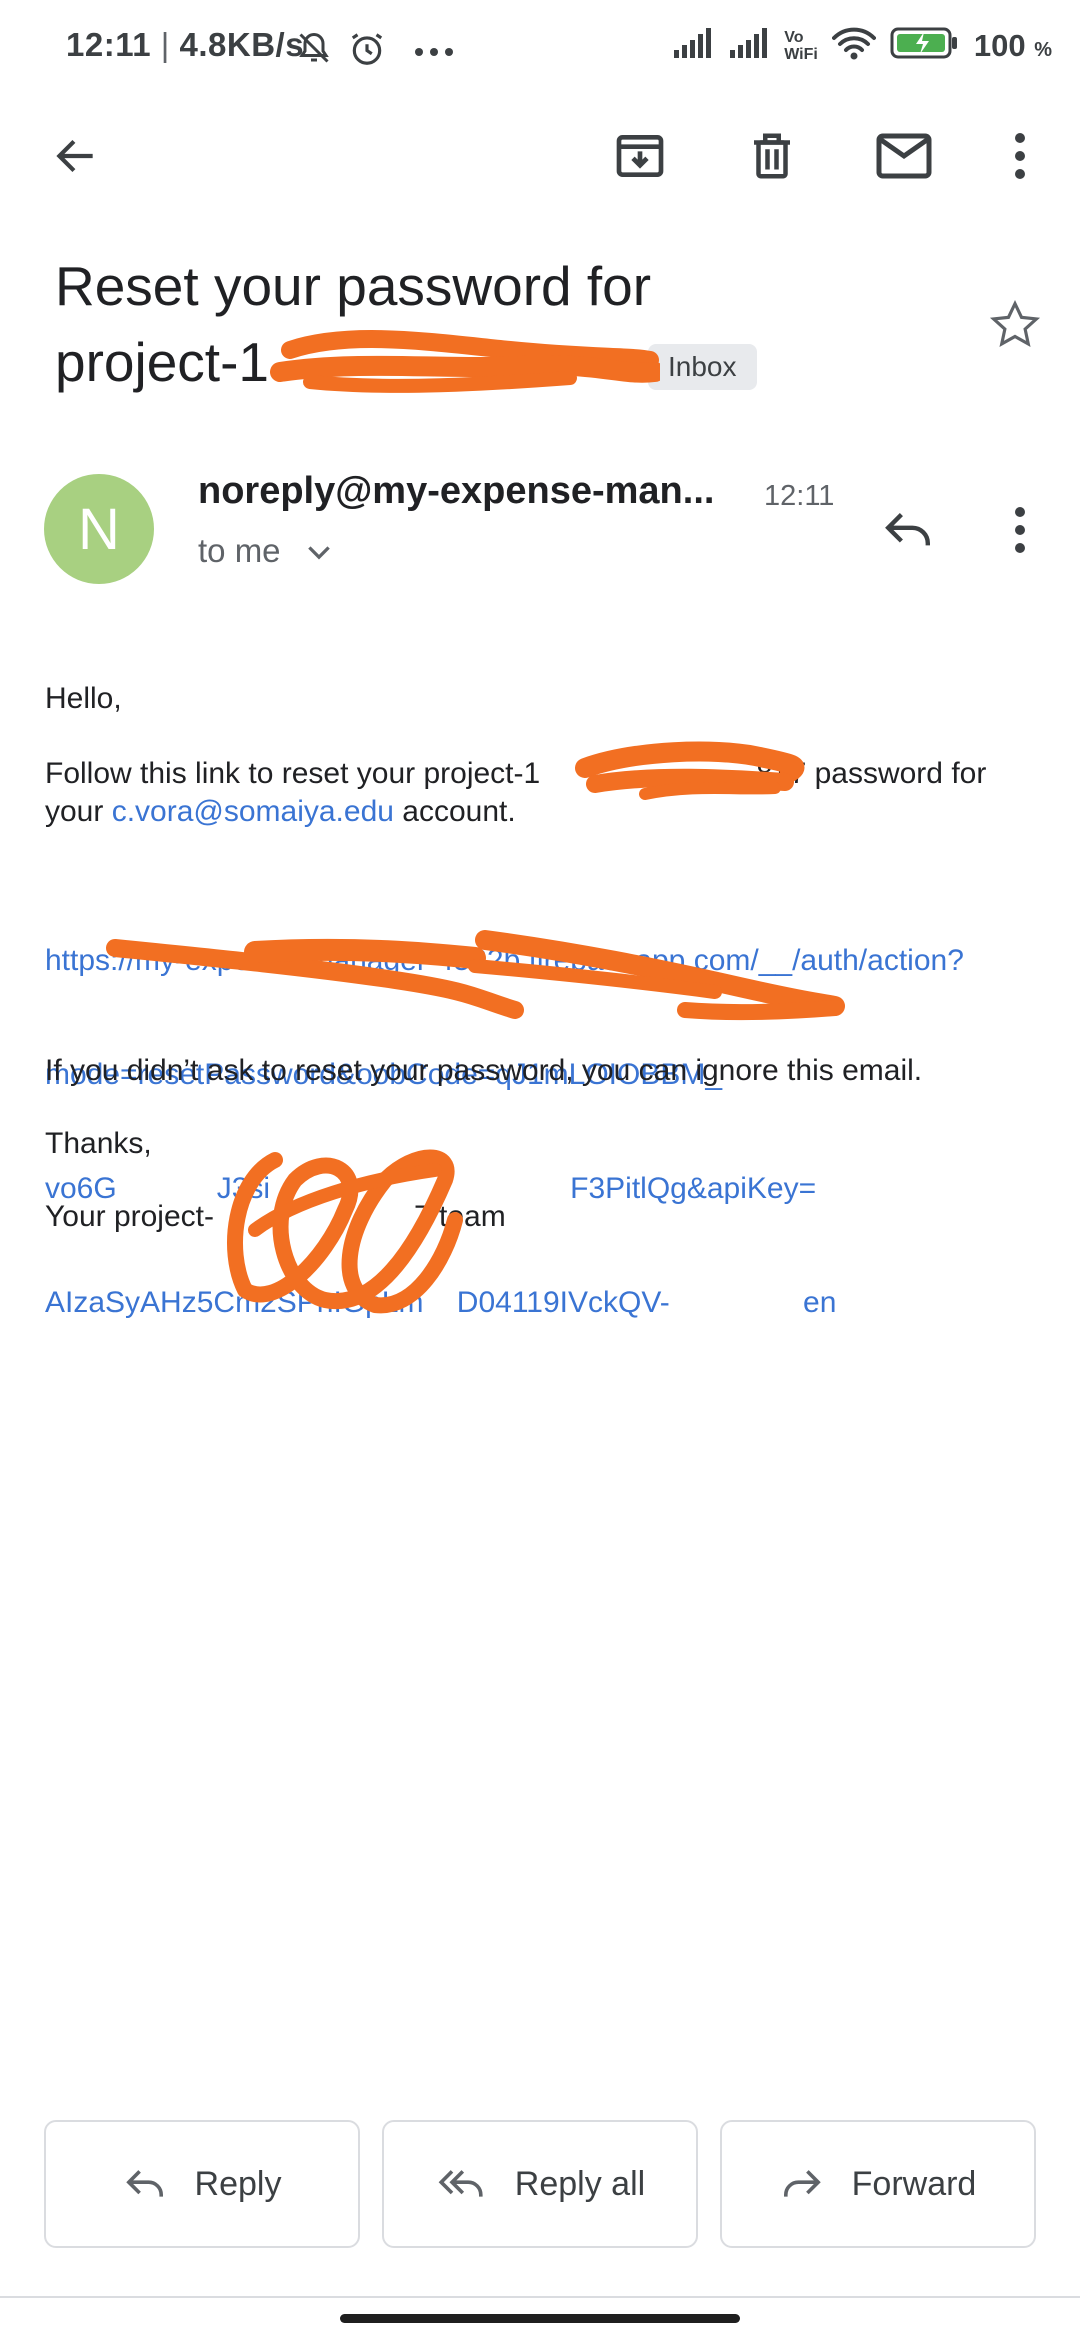  I want to click on status-icons: Vo WiFi 100 %, so click(862, 45).